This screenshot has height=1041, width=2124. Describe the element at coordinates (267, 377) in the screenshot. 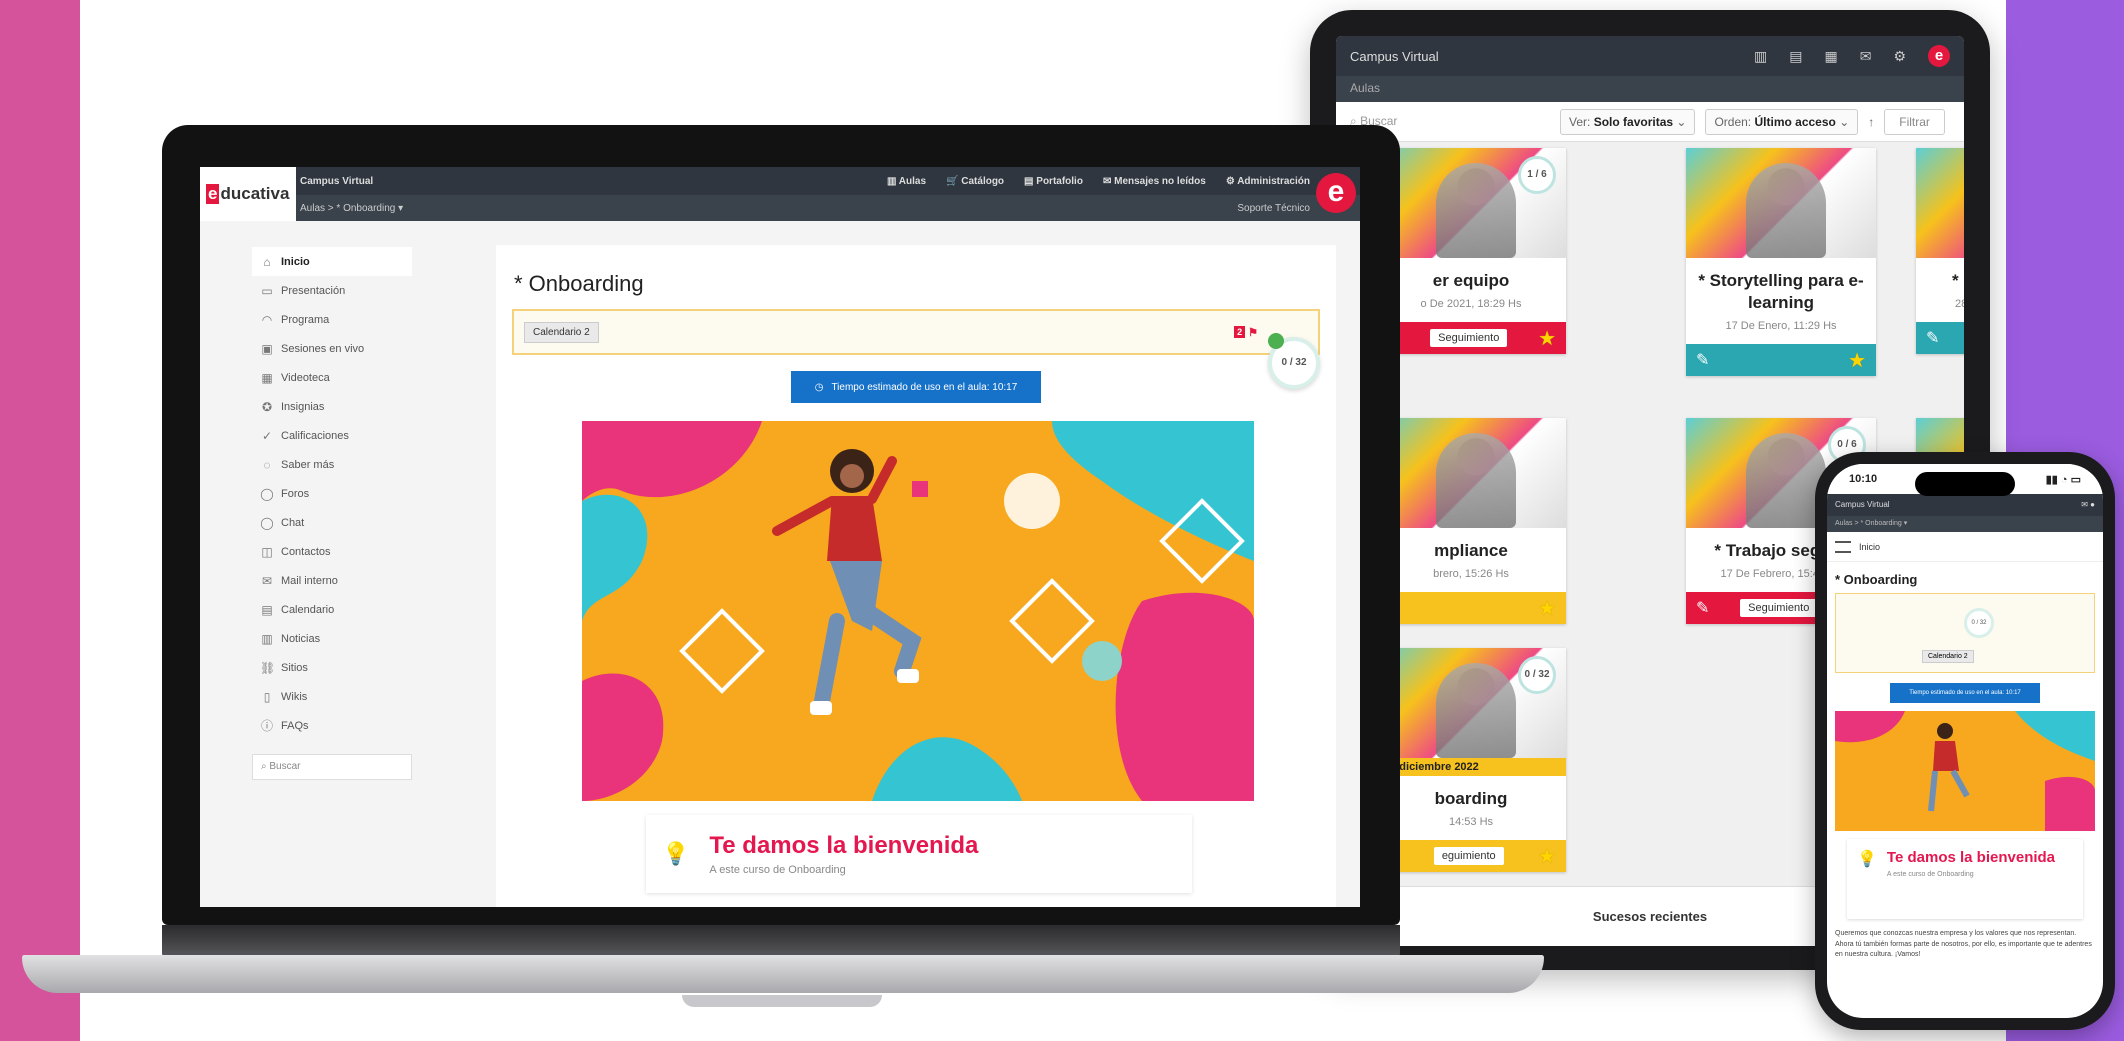

I see `video-library-icon: ▦` at that location.